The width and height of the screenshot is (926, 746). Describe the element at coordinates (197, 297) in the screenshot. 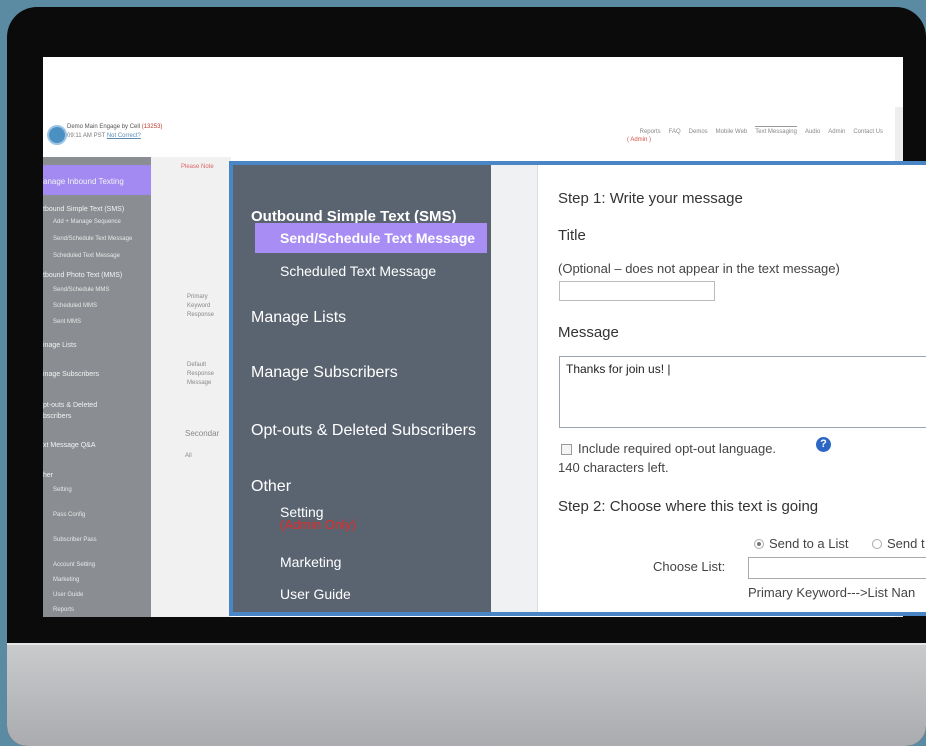

I see `primary-label-1: Primary` at that location.